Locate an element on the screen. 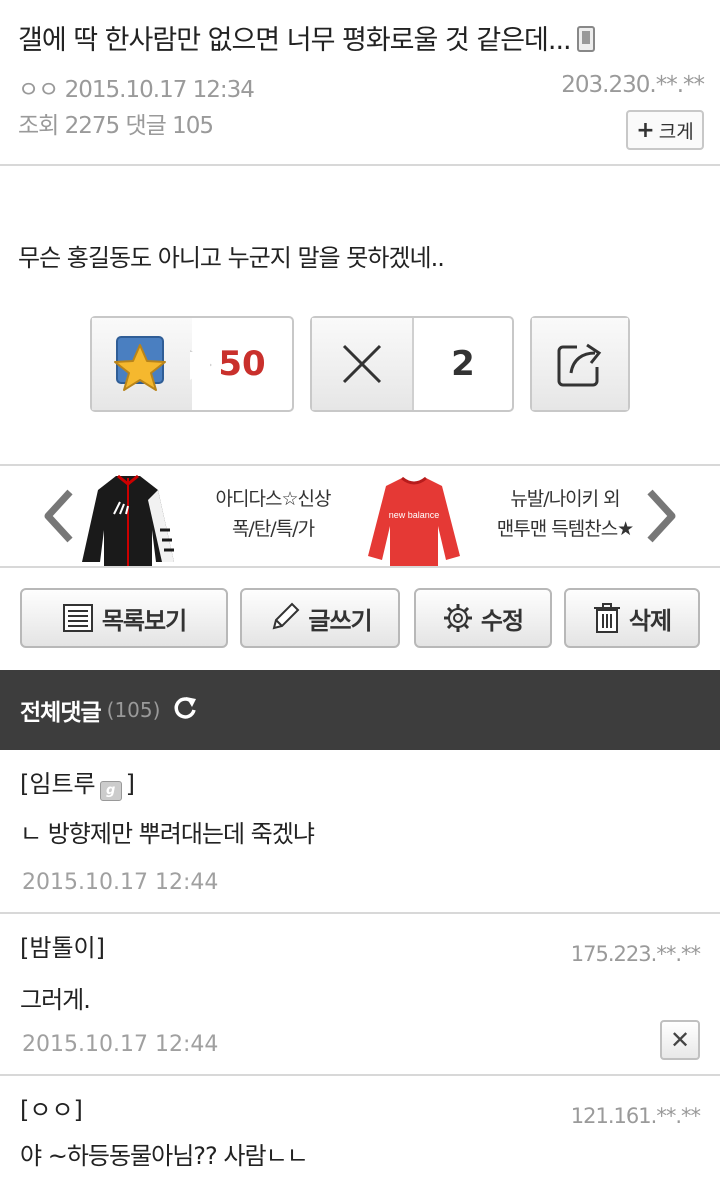  svg-text: new balance is located at coordinates (414, 515).